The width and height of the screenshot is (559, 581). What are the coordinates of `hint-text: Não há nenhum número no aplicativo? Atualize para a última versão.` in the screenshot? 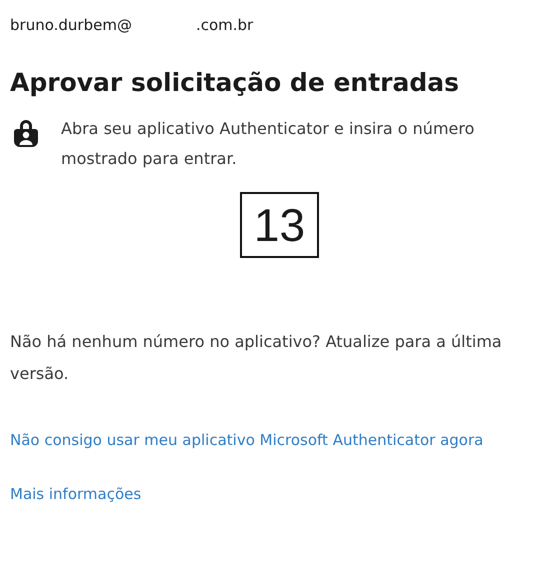 It's located at (256, 358).